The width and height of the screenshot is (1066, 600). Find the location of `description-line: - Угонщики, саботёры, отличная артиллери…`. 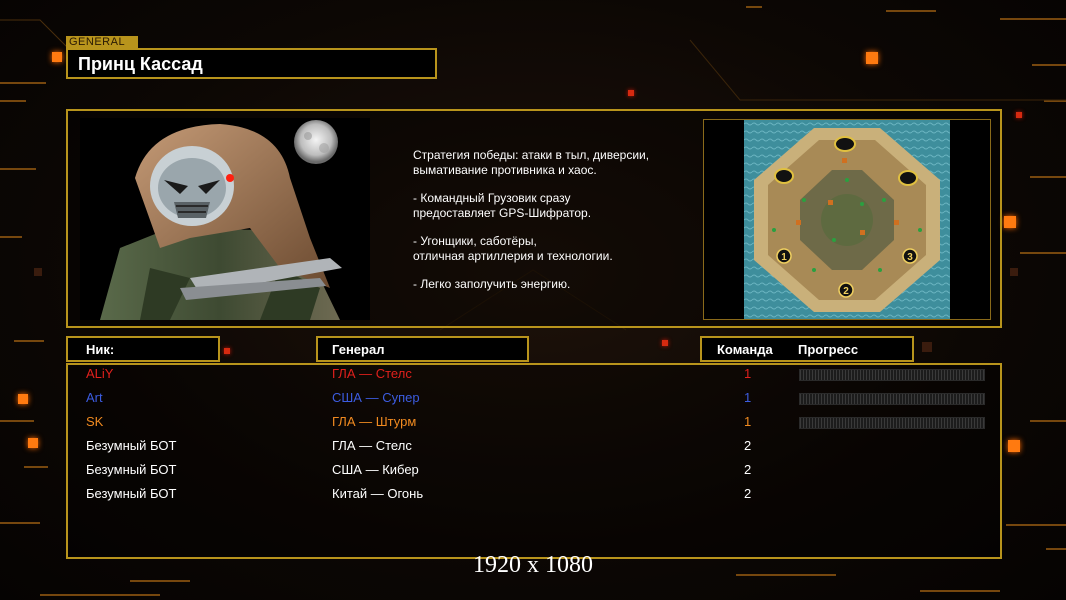

description-line: - Угонщики, саботёры, отличная артиллери… is located at coordinates (513, 248).